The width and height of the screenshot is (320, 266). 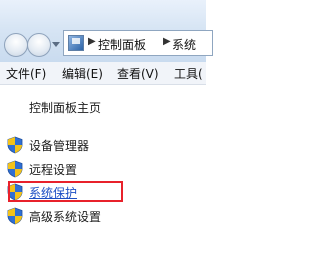 I want to click on device-manager-label: 设备管理器, so click(x=59, y=146).